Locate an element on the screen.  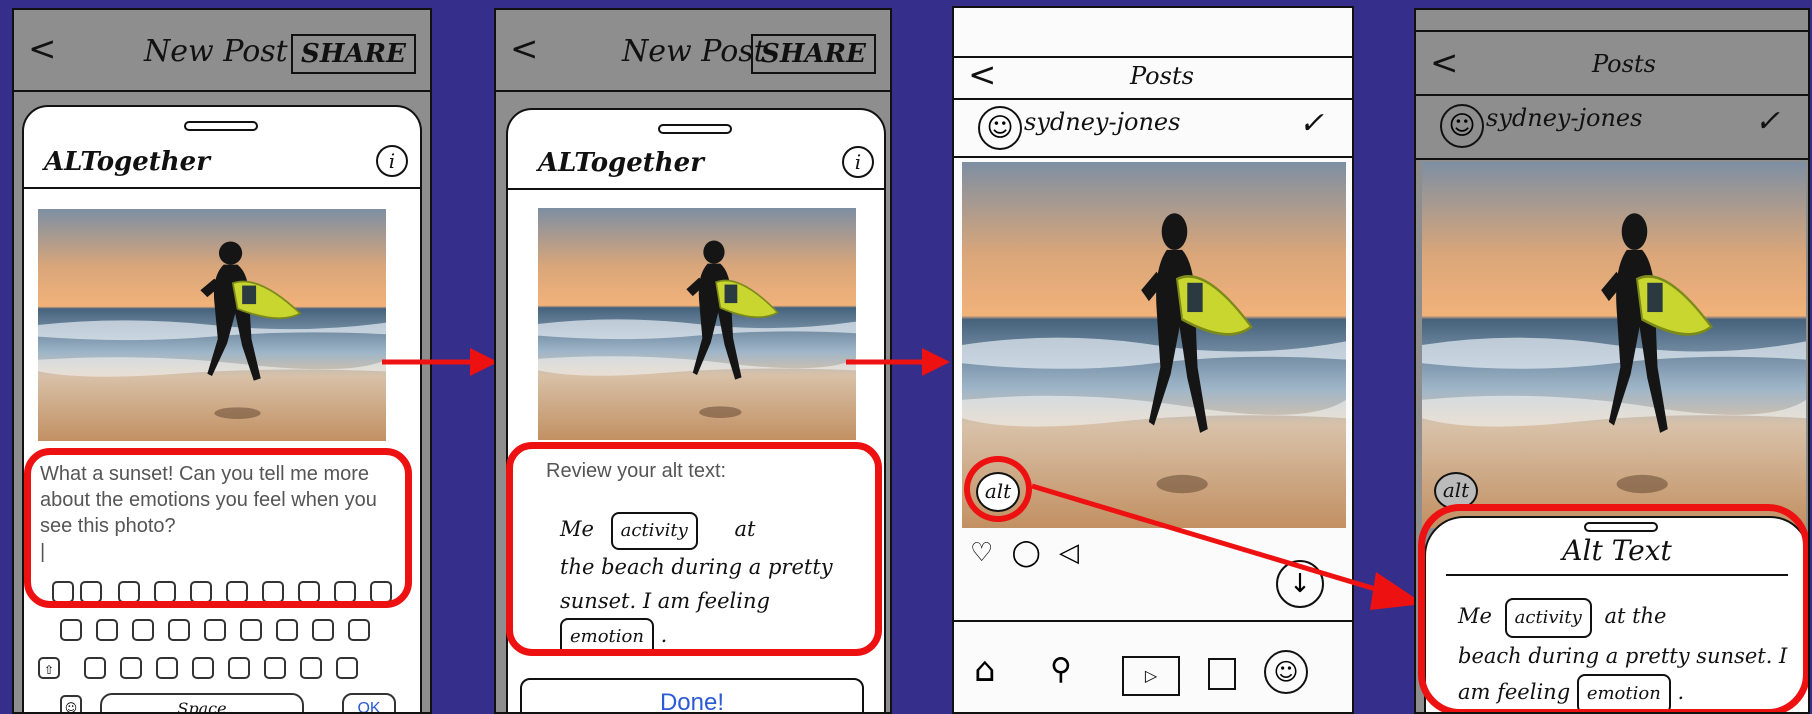
post-photo is located at coordinates (1614, 345).